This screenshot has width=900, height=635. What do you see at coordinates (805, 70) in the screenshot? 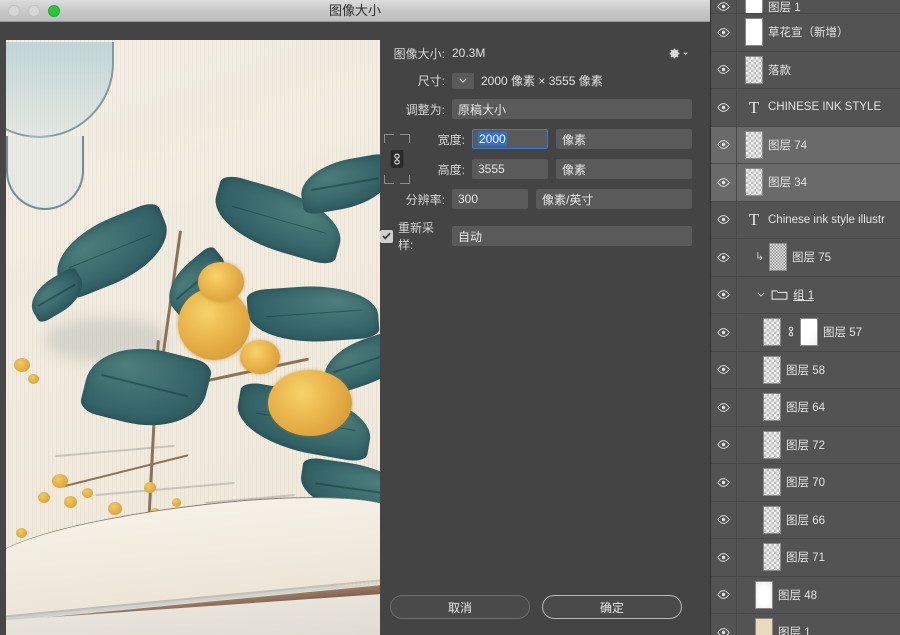
I see `layer-row: 落款` at bounding box center [805, 70].